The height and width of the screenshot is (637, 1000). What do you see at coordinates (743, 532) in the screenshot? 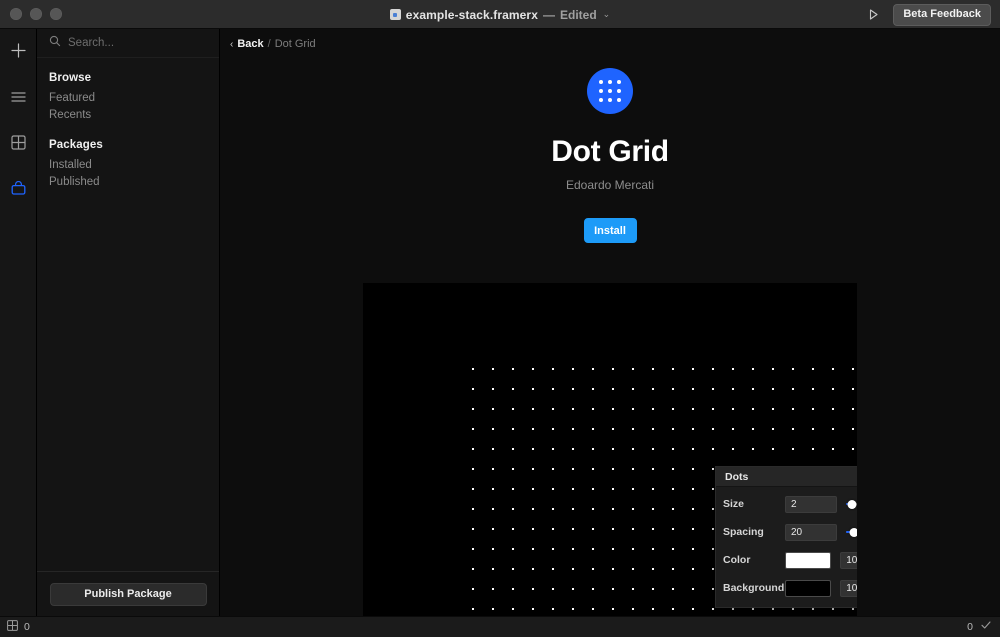
I see `property-label-spacing: Spacing` at bounding box center [743, 532].